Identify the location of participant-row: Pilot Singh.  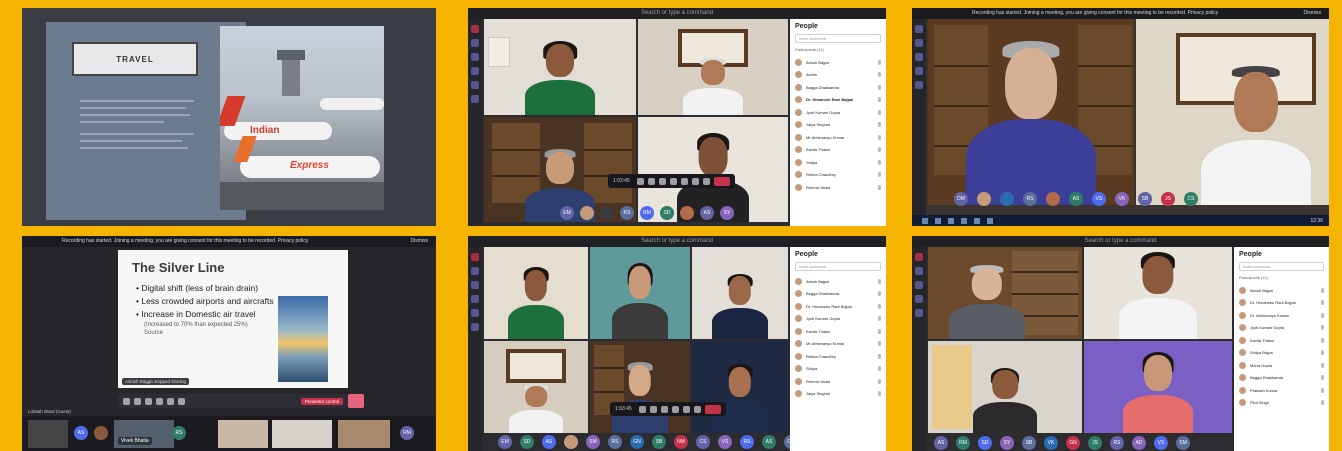
(1281, 403).